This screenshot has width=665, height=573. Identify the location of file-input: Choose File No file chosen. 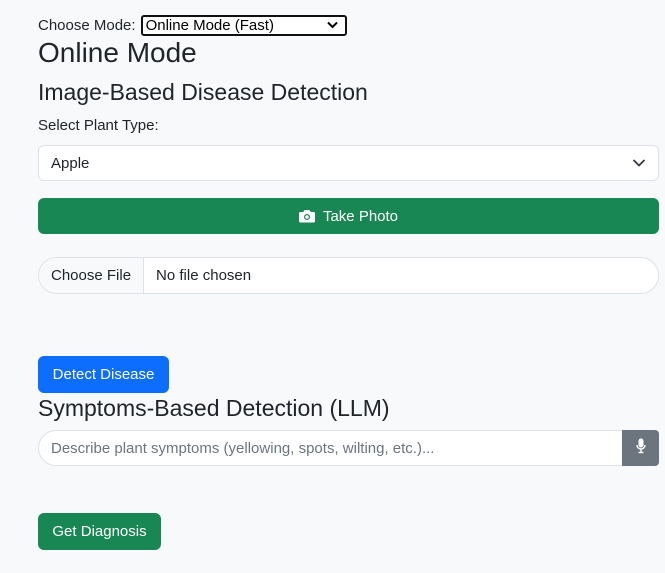
(348, 275).